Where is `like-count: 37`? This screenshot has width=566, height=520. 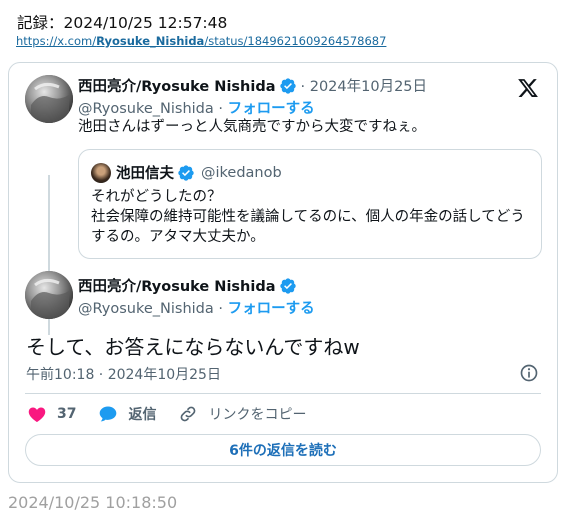
like-count: 37 is located at coordinates (67, 414).